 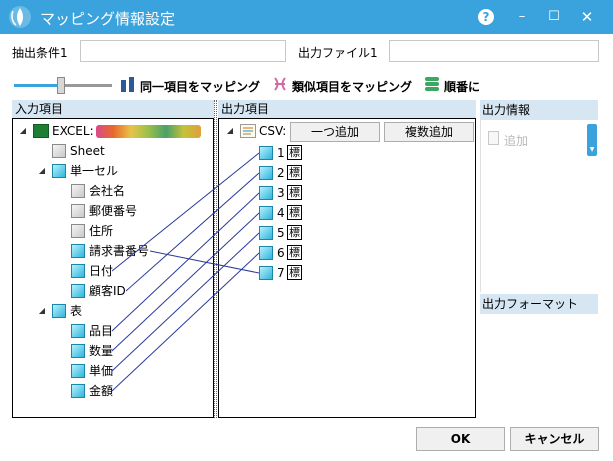 What do you see at coordinates (460, 439) in the screenshot?
I see `ok-button: OK` at bounding box center [460, 439].